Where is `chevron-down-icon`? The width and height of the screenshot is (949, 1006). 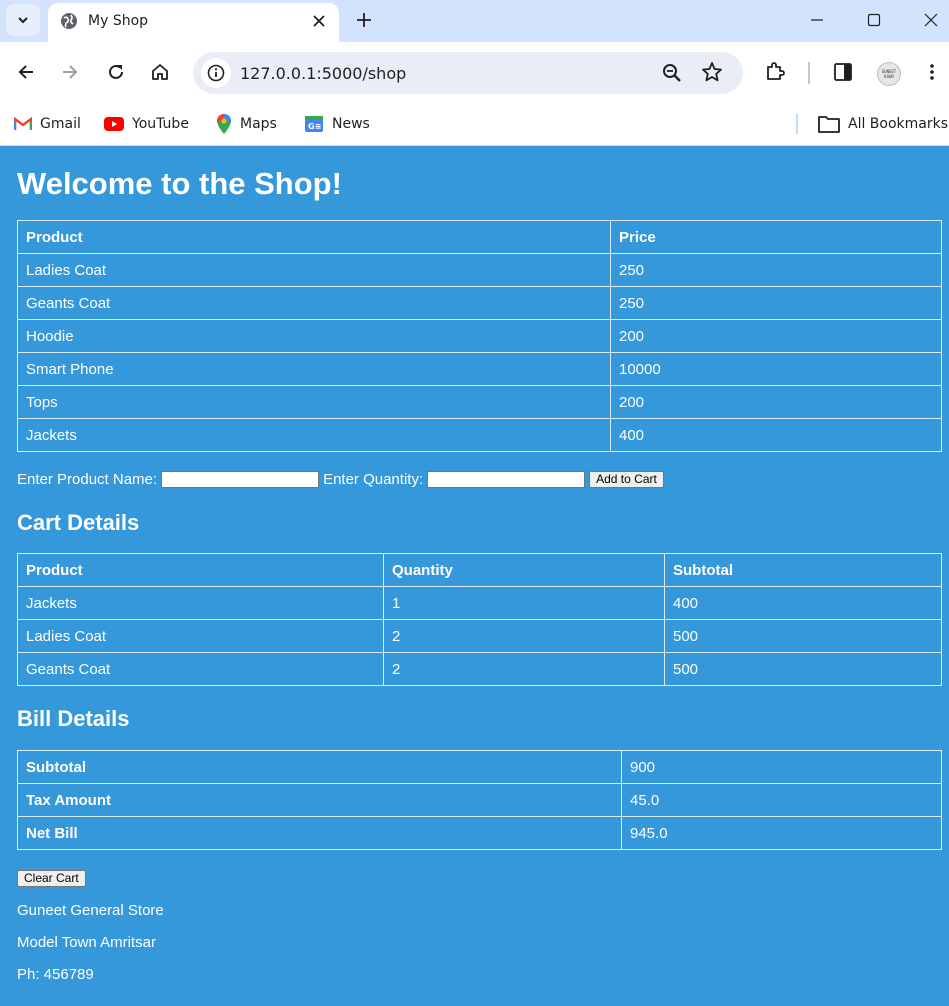
chevron-down-icon is located at coordinates (23, 20).